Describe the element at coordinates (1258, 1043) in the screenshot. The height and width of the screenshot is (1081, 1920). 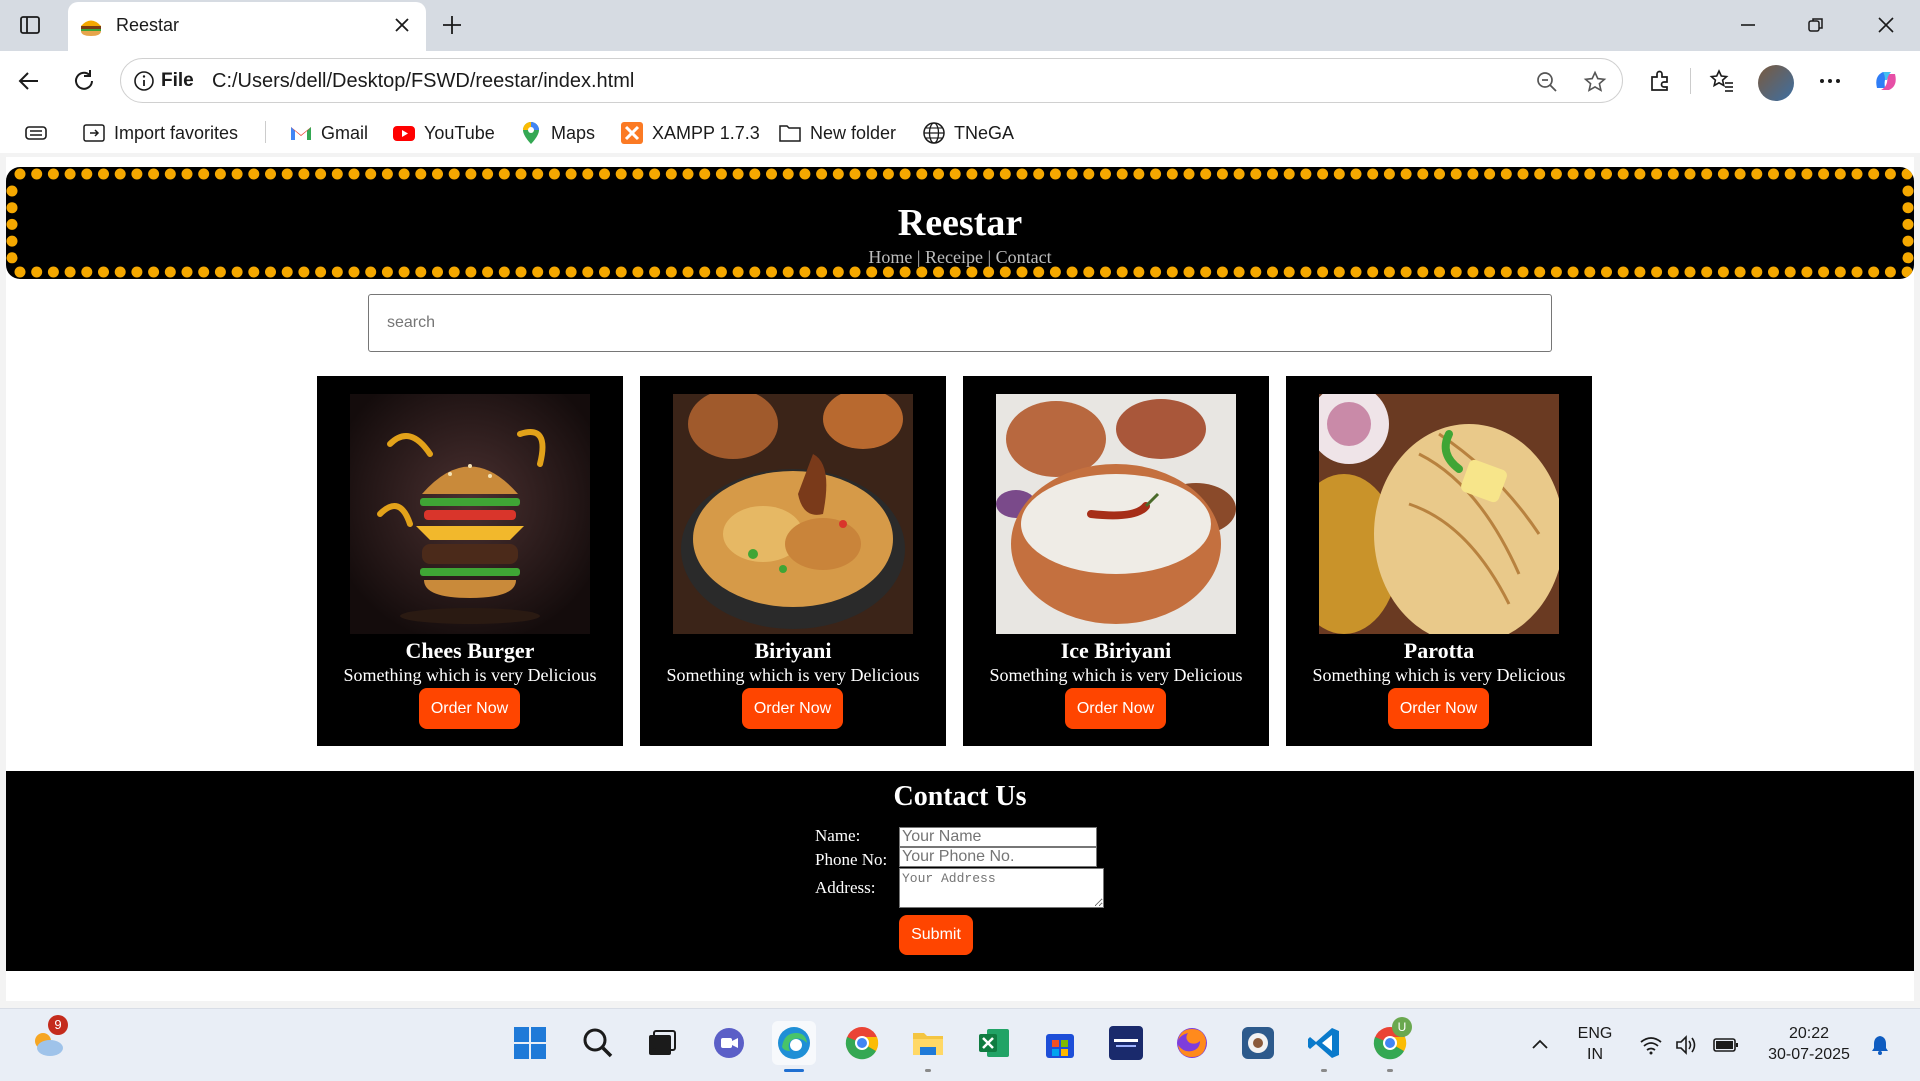
I see `taskbar-app-photo` at that location.